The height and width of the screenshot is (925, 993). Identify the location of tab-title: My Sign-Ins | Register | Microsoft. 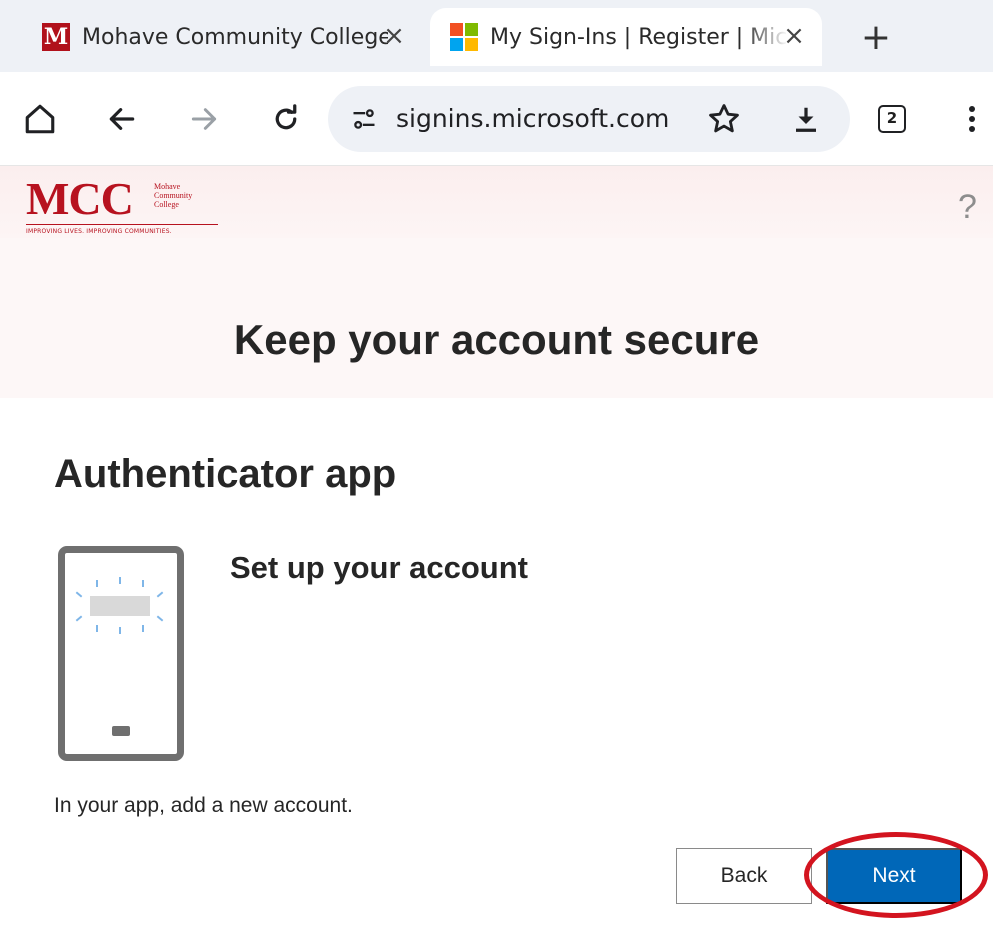
(639, 37).